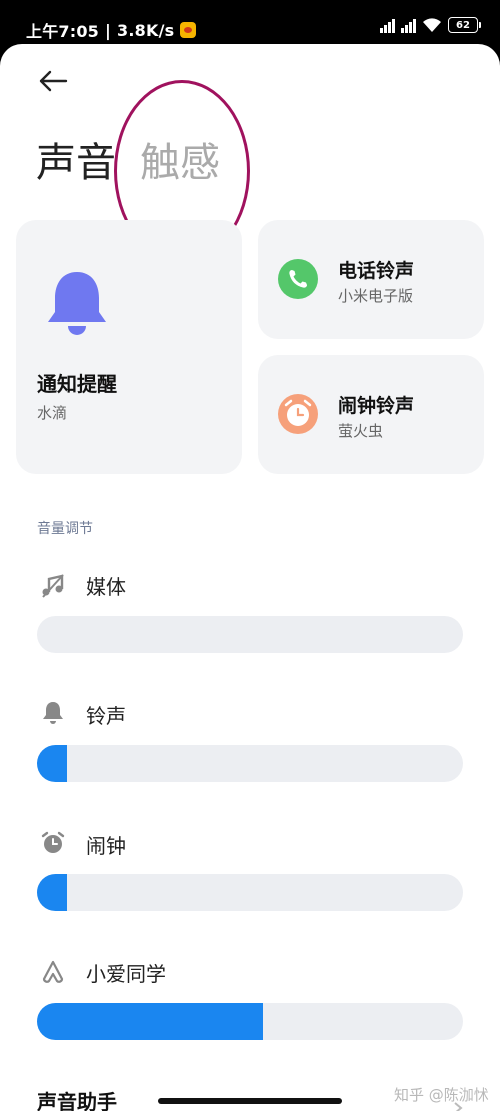 The image size is (500, 1111). Describe the element at coordinates (150, 1021) in the screenshot. I see `assistant-volume-fill` at that location.